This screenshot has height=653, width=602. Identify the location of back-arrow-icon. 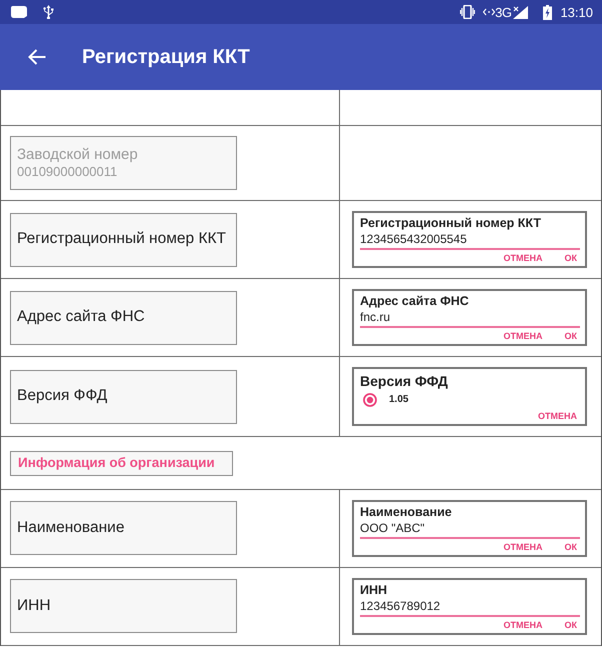
(37, 57).